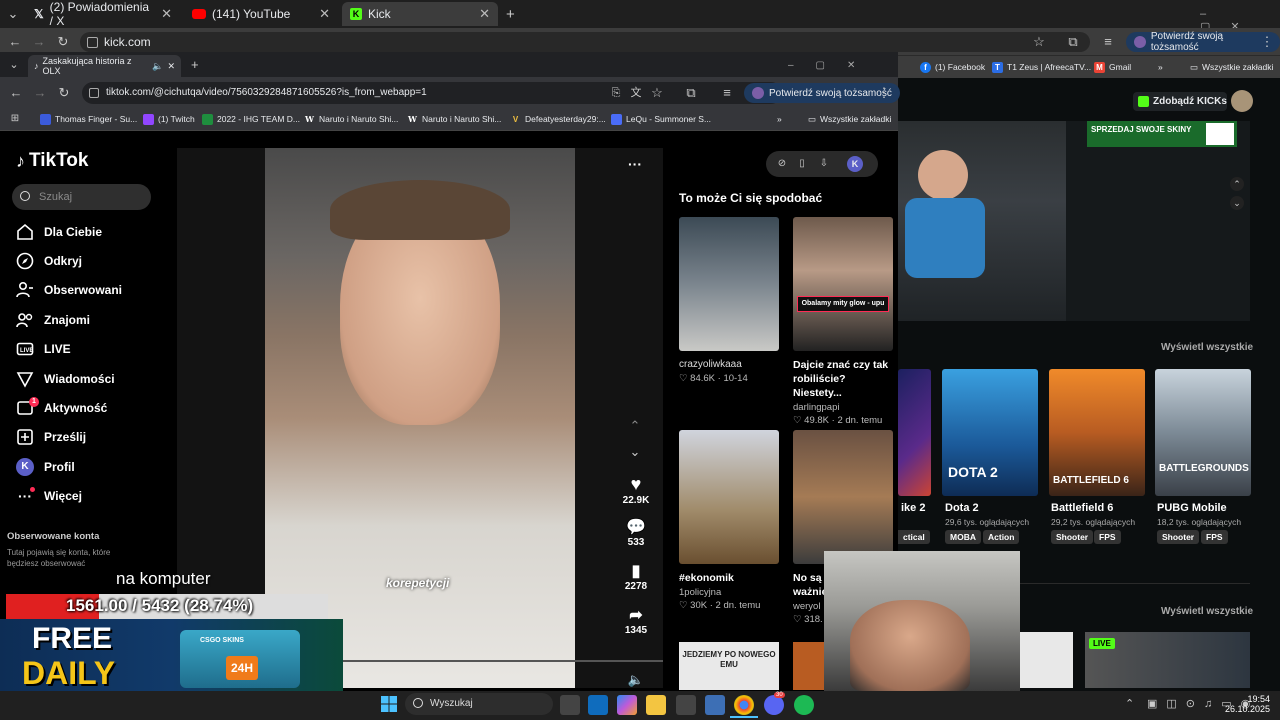  Describe the element at coordinates (479, 704) in the screenshot. I see `taskbar-search-input: Wyszukaj` at that location.